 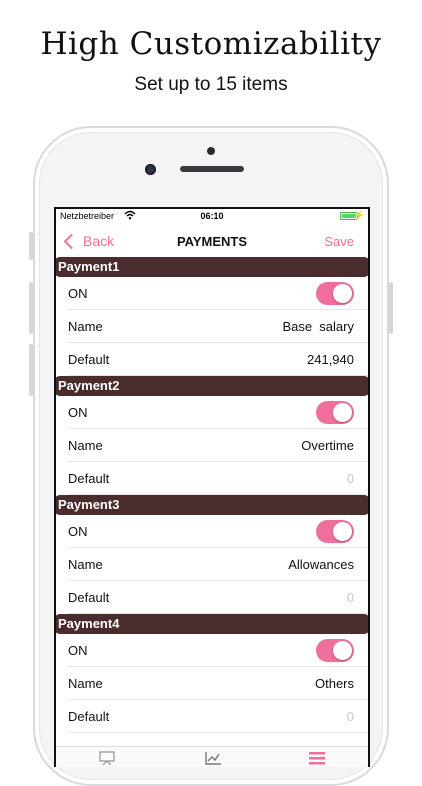 What do you see at coordinates (211, 84) in the screenshot?
I see `promo-subline: Set up to 15 items` at bounding box center [211, 84].